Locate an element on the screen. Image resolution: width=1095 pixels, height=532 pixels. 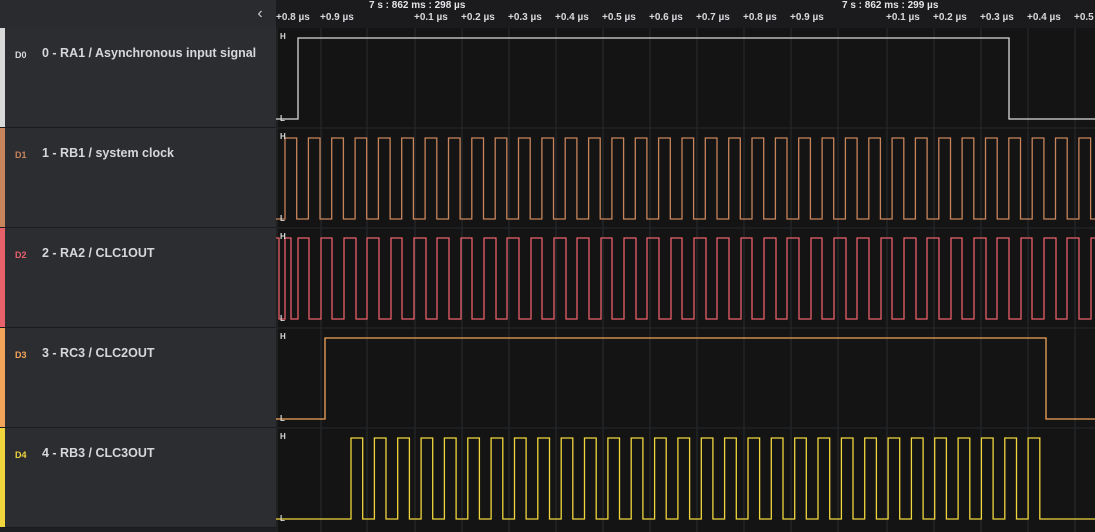
waveform-d3 is located at coordinates (685, 378).